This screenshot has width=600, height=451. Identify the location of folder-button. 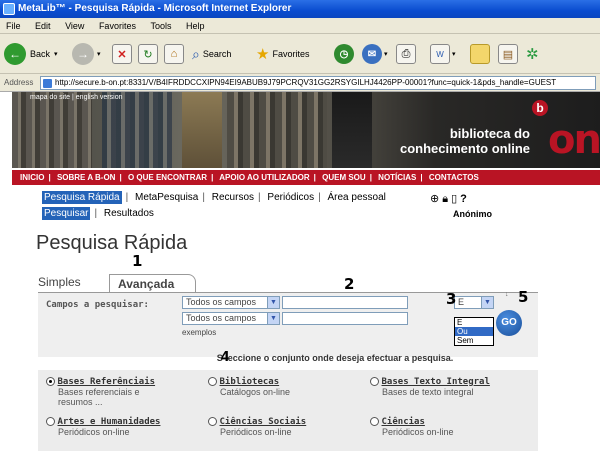
(480, 54).